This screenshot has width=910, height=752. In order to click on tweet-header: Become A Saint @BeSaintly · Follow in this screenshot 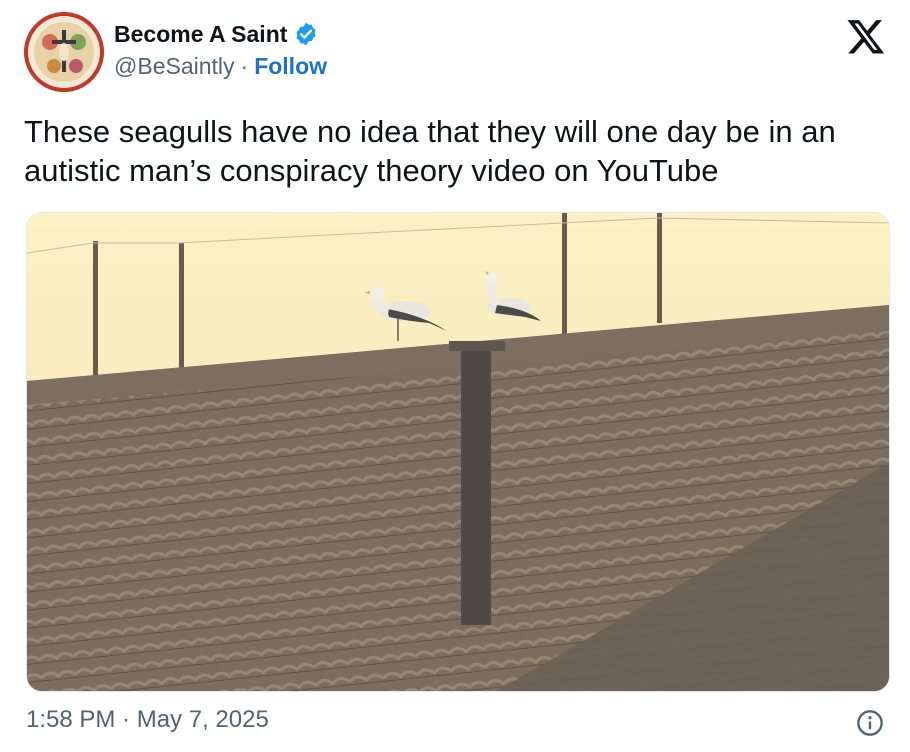, I will do `click(455, 53)`.